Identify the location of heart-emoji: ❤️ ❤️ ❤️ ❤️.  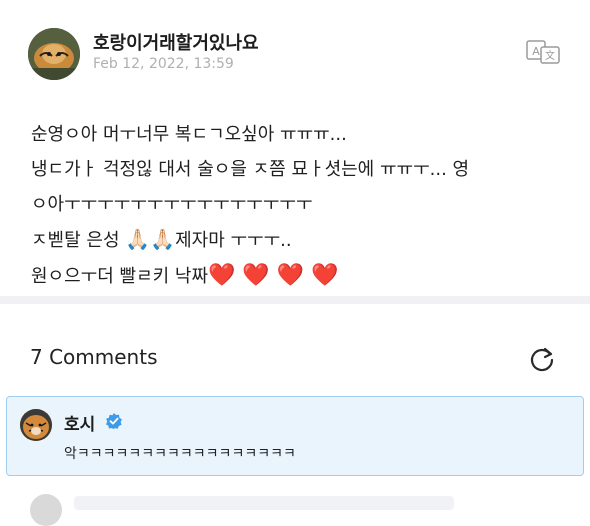
(273, 275).